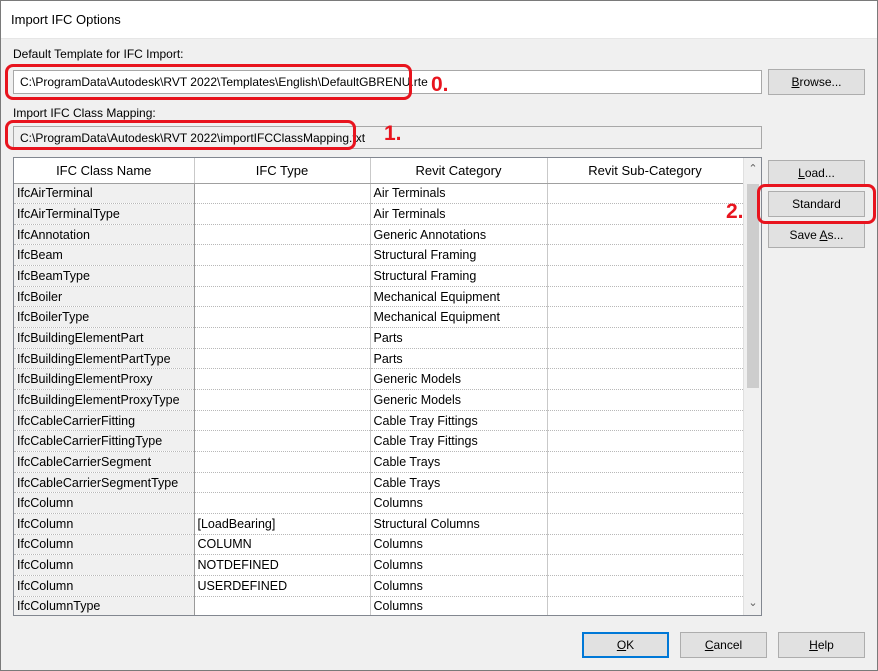  I want to click on ifc-class-name-cell: IfcBeamType, so click(104, 276).